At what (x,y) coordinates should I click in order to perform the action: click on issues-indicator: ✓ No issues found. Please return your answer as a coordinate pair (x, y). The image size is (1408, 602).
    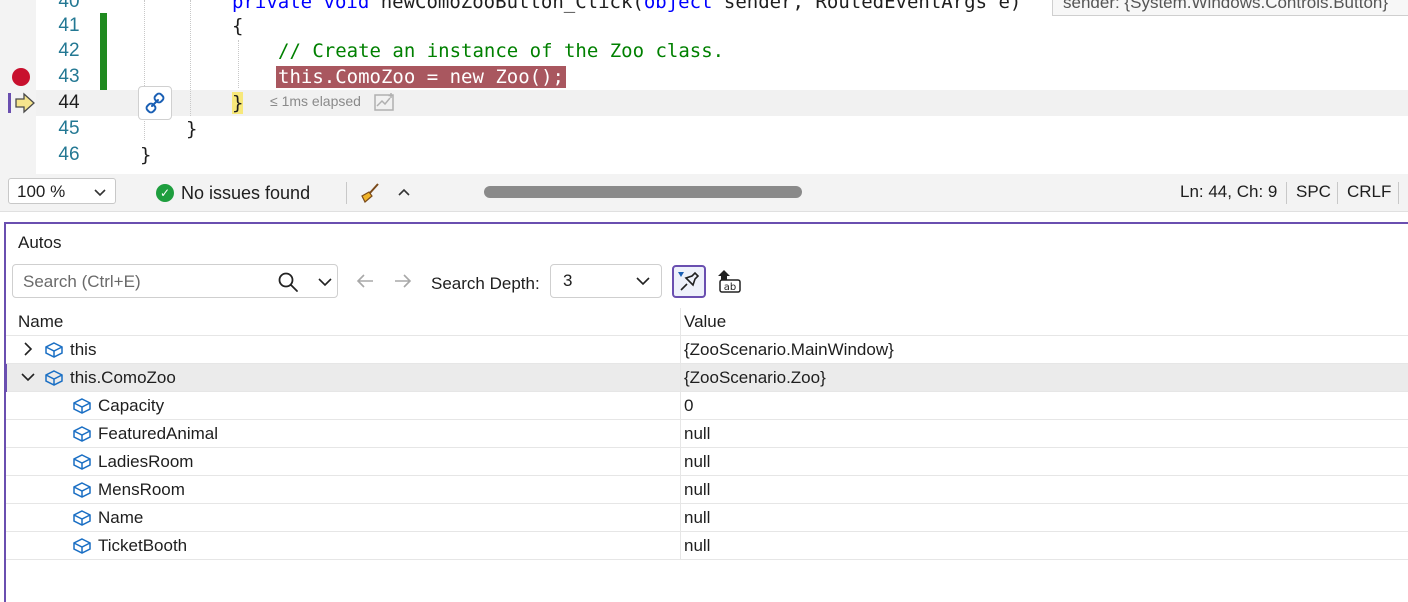
    Looking at the image, I should click on (233, 193).